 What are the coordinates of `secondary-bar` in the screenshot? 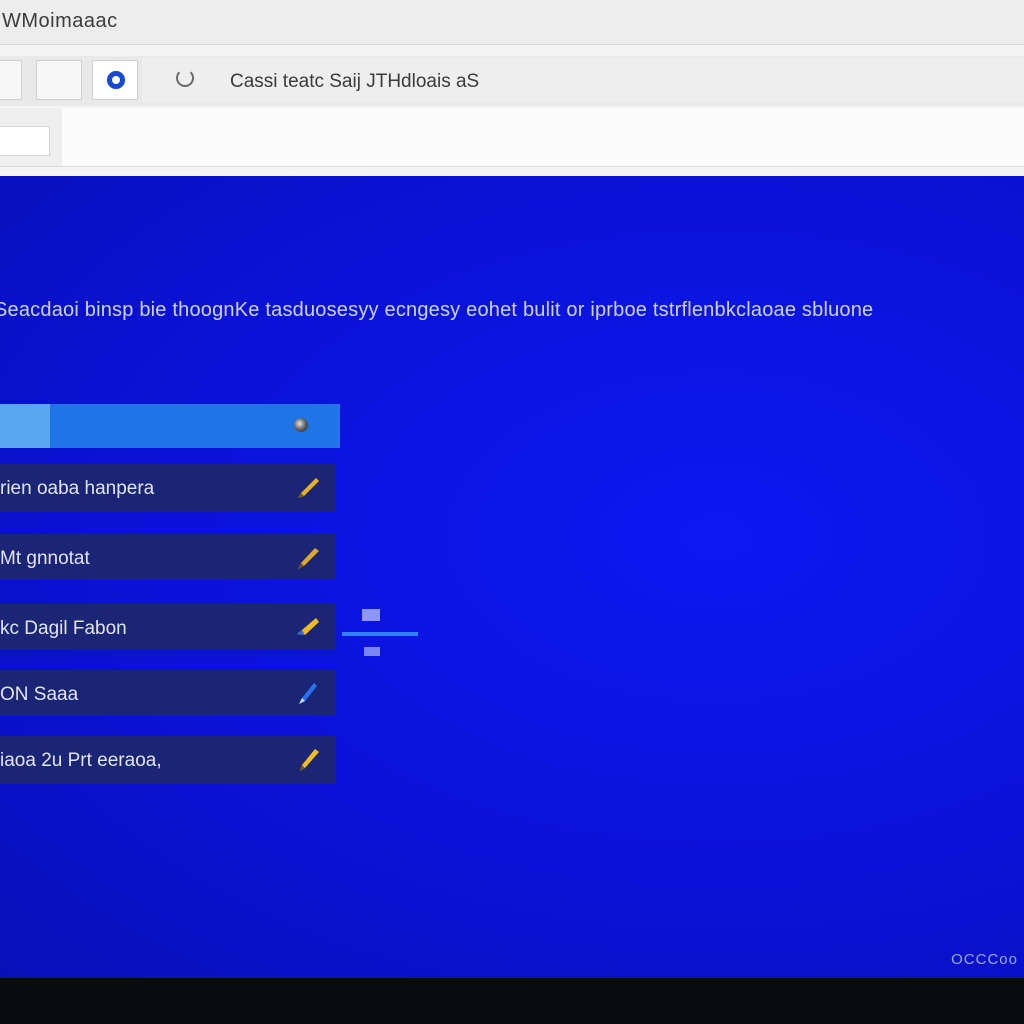 It's located at (512, 137).